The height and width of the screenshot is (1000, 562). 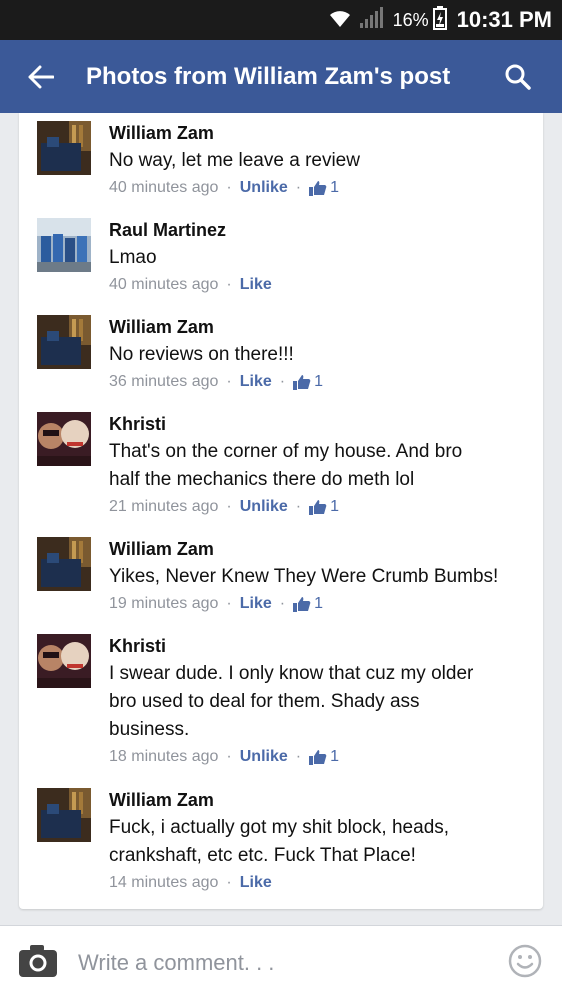 What do you see at coordinates (163, 757) in the screenshot?
I see `comment-time: 18 minutes ago` at bounding box center [163, 757].